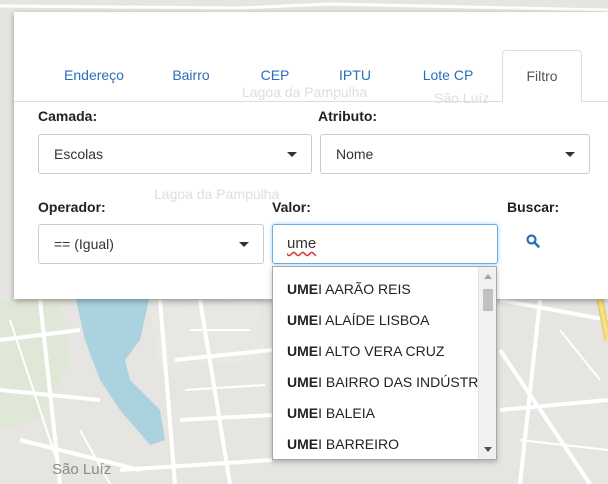  I want to click on map-label-lagoa-mid: Lagoa da Pampulha, so click(217, 194).